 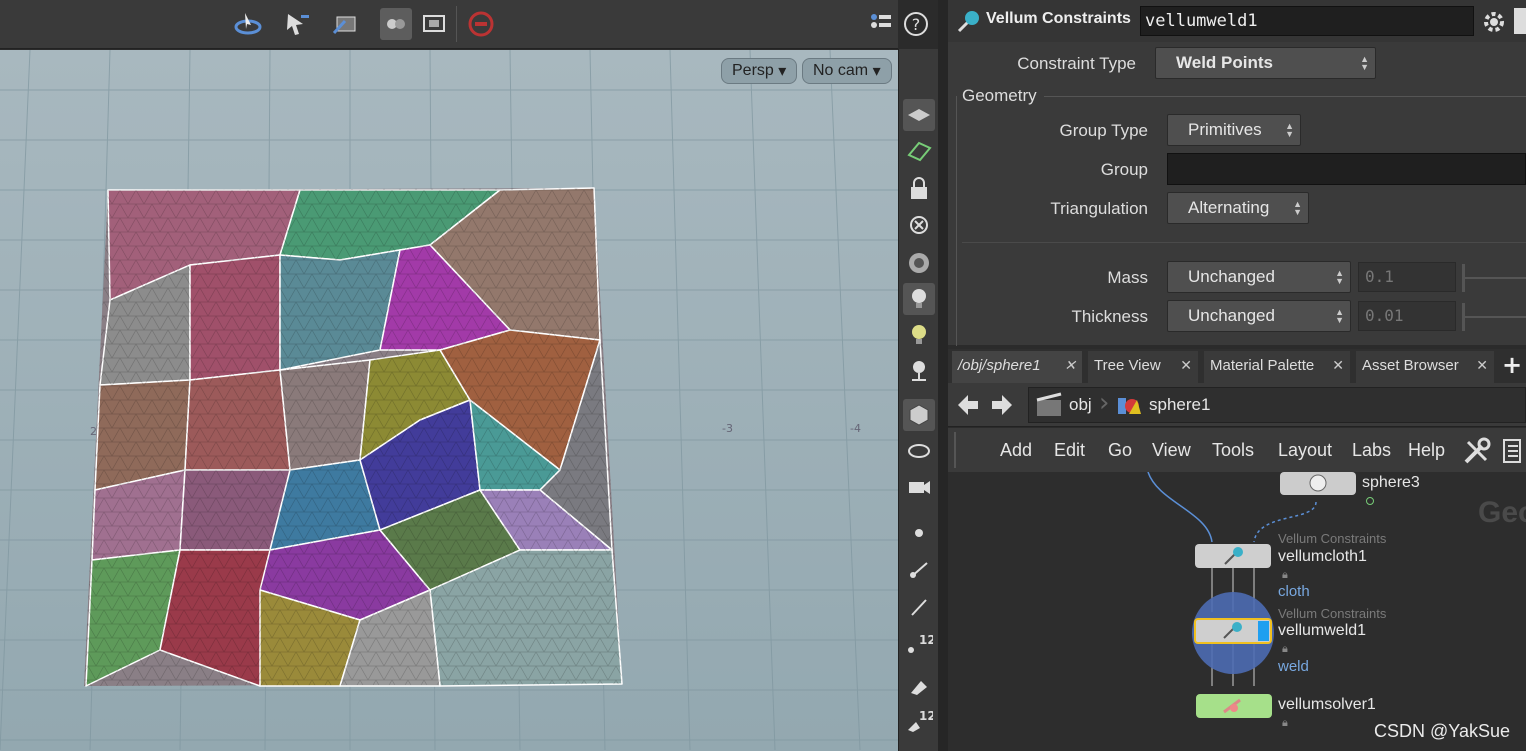 I want to click on cube-camera-icon, so click(x=919, y=415).